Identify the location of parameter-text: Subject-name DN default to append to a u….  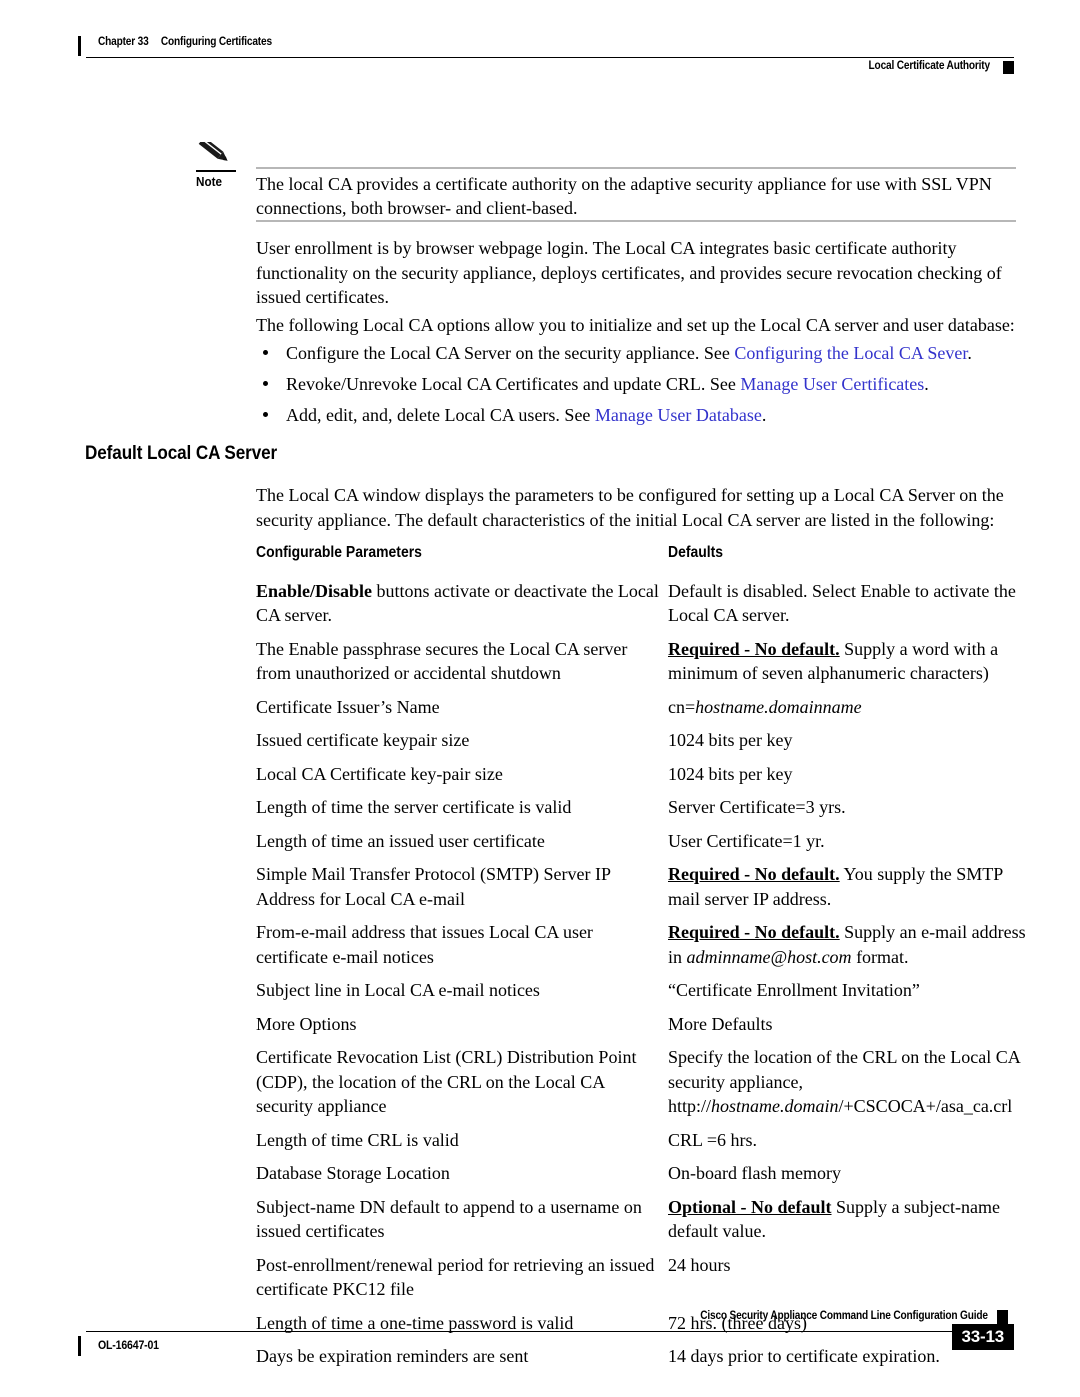
(449, 1219).